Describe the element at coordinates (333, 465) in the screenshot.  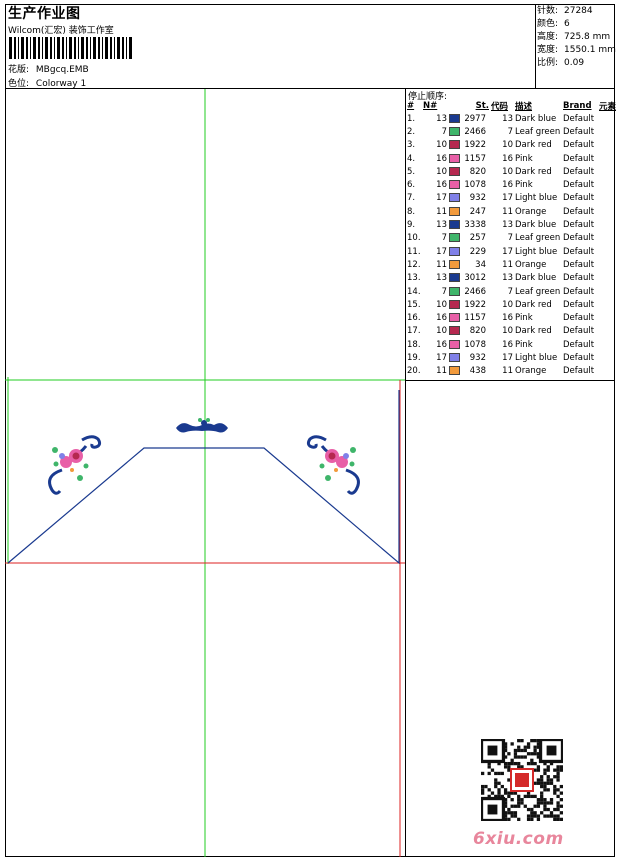
I see `right-floral-motif` at that location.